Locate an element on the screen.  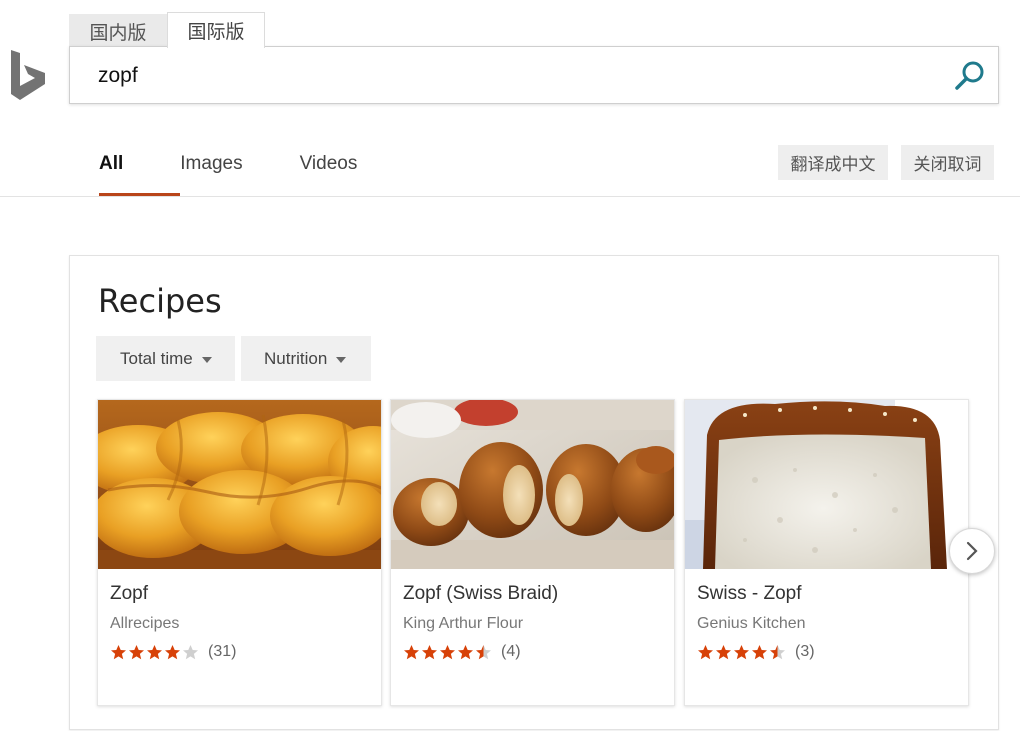
recipe-source: Genius Kitchen is located at coordinates (751, 623).